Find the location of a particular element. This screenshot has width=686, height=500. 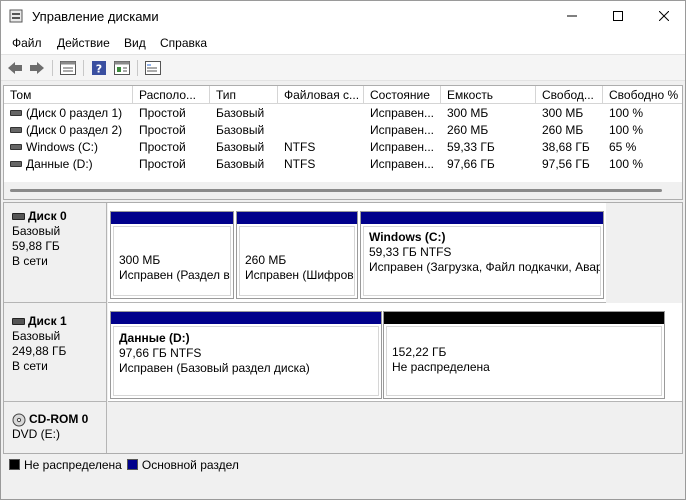

maximize-button is located at coordinates (618, 16).